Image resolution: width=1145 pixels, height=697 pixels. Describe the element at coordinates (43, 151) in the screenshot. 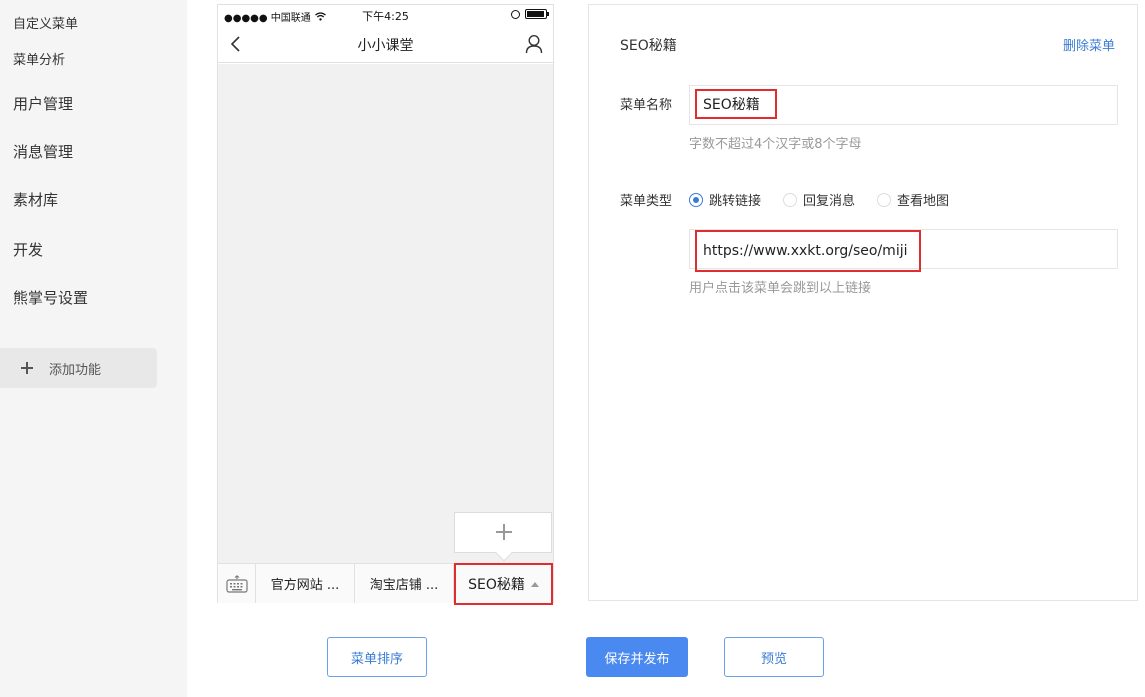

I see `sidebar-item-message-management: 消息管理` at that location.